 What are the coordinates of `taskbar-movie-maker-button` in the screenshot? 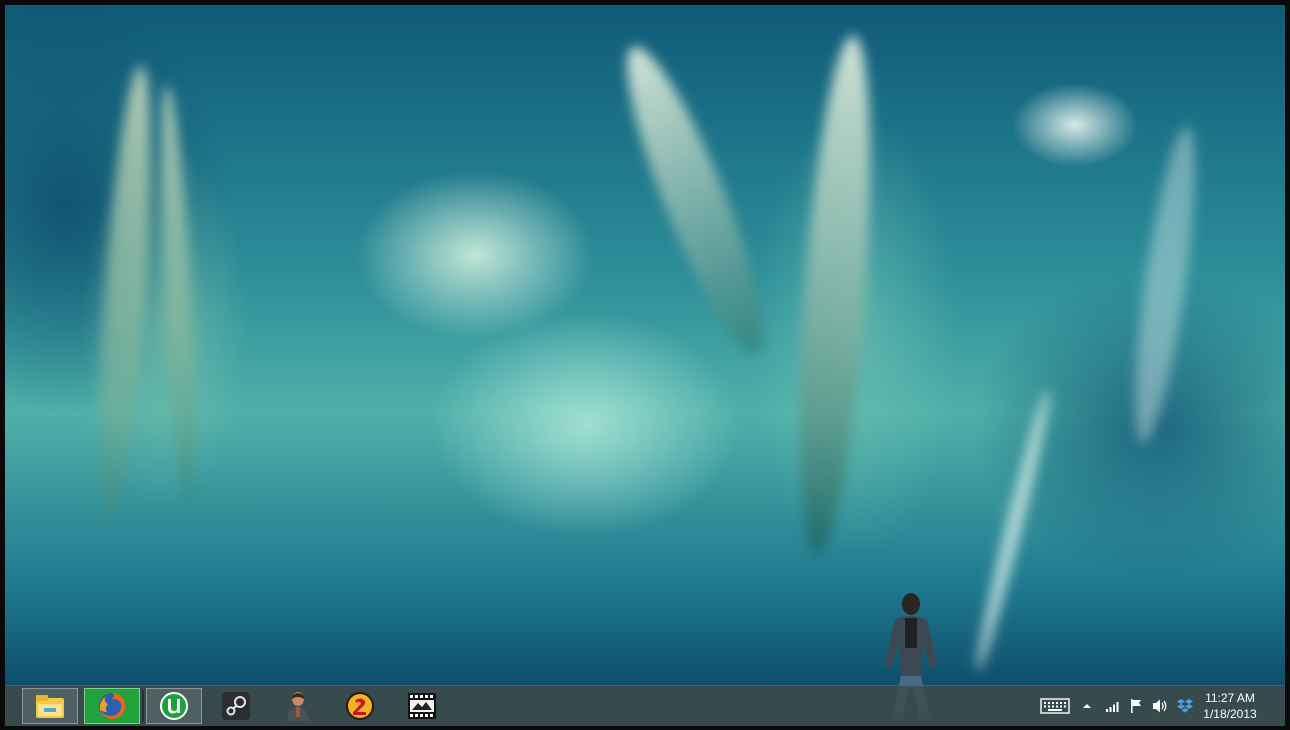 It's located at (422, 706).